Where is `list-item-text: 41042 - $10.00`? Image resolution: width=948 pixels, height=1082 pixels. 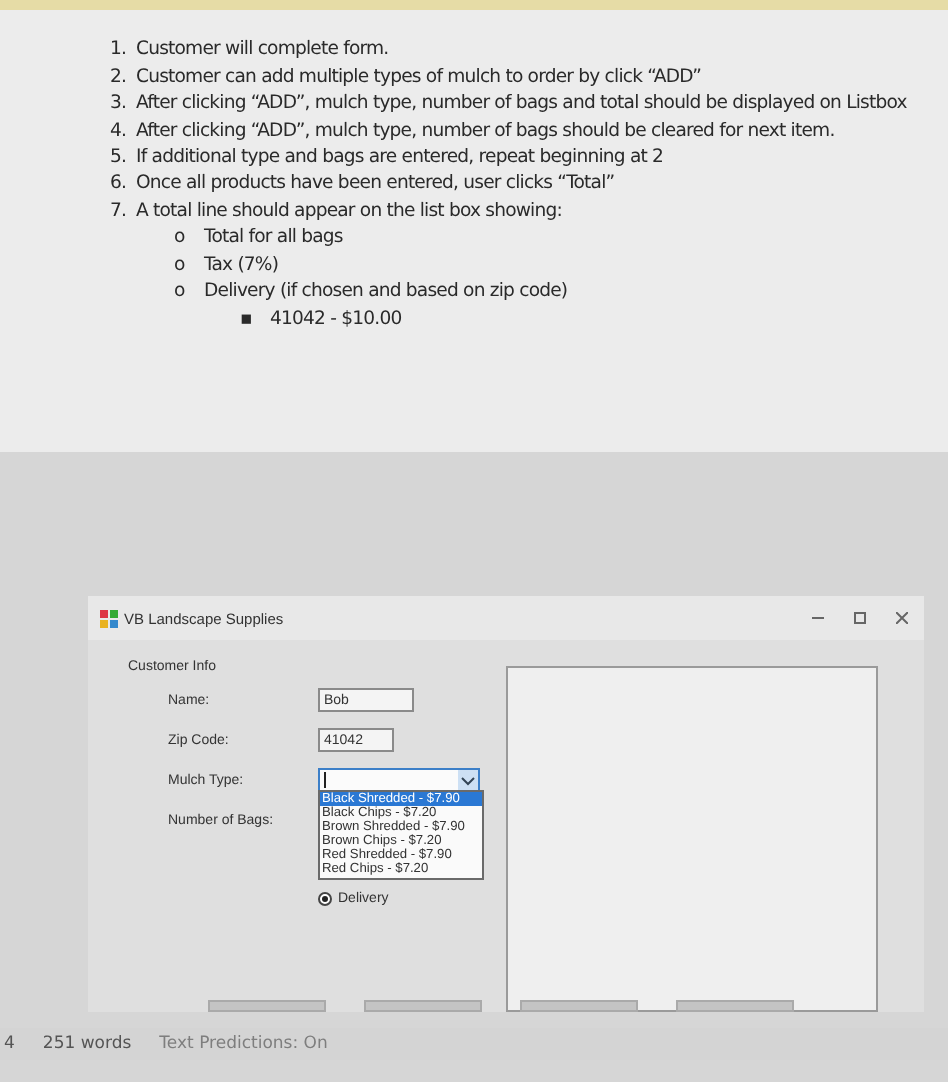
list-item-text: 41042 - $10.00 is located at coordinates (336, 318).